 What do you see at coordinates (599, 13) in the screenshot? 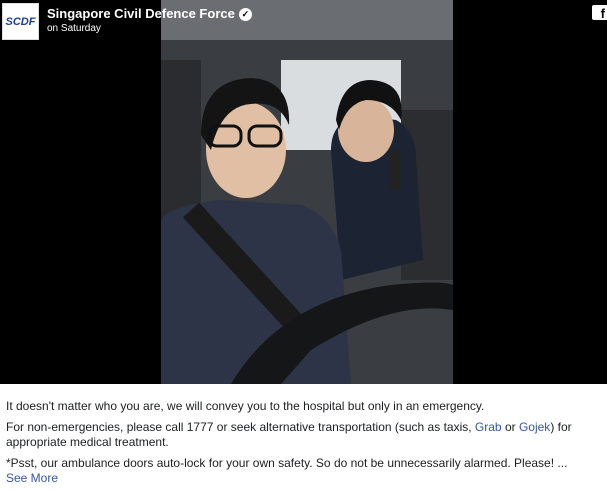
I see `facebook-icon: f` at bounding box center [599, 13].